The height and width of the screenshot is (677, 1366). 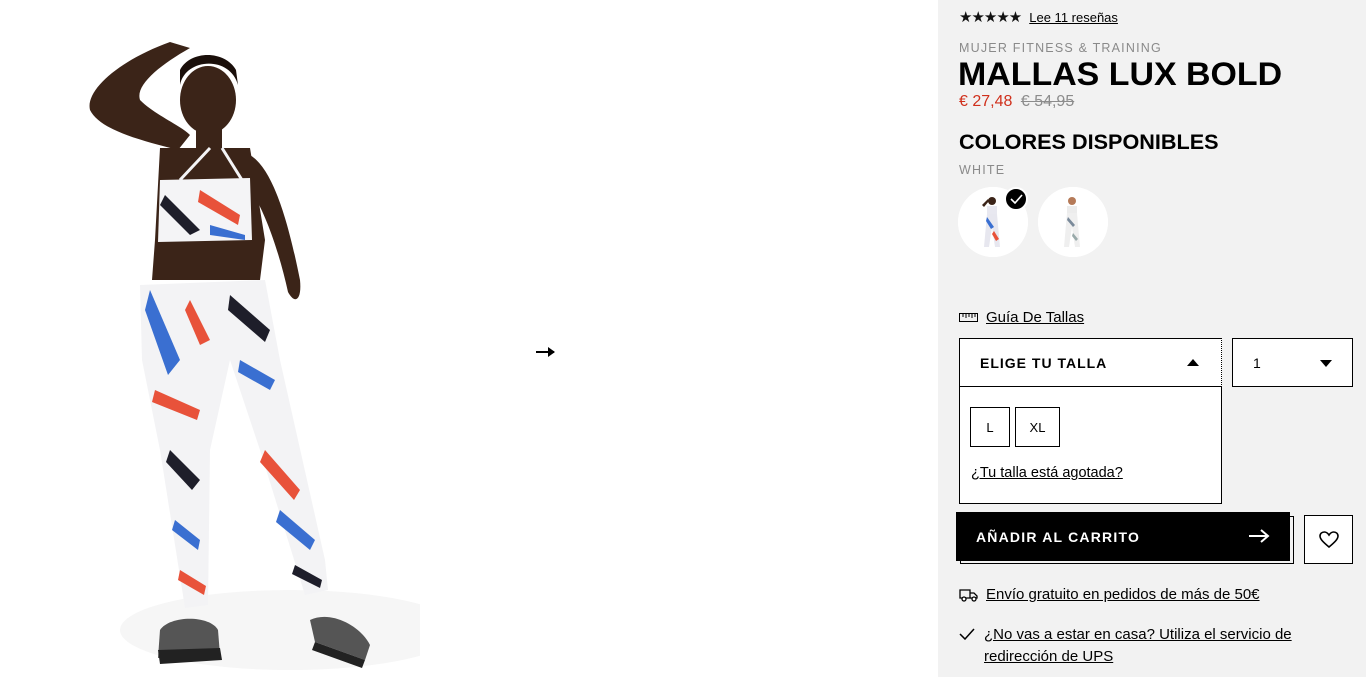 What do you see at coordinates (546, 352) in the screenshot?
I see `gallery-next-arrow-icon` at bounding box center [546, 352].